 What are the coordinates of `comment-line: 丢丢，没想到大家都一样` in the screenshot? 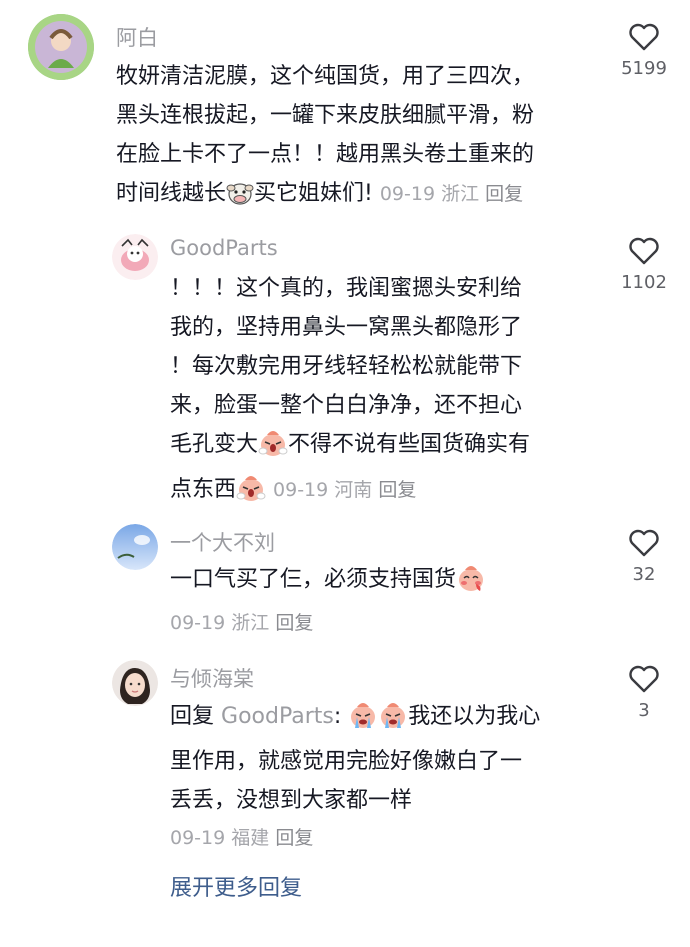 It's located at (291, 800).